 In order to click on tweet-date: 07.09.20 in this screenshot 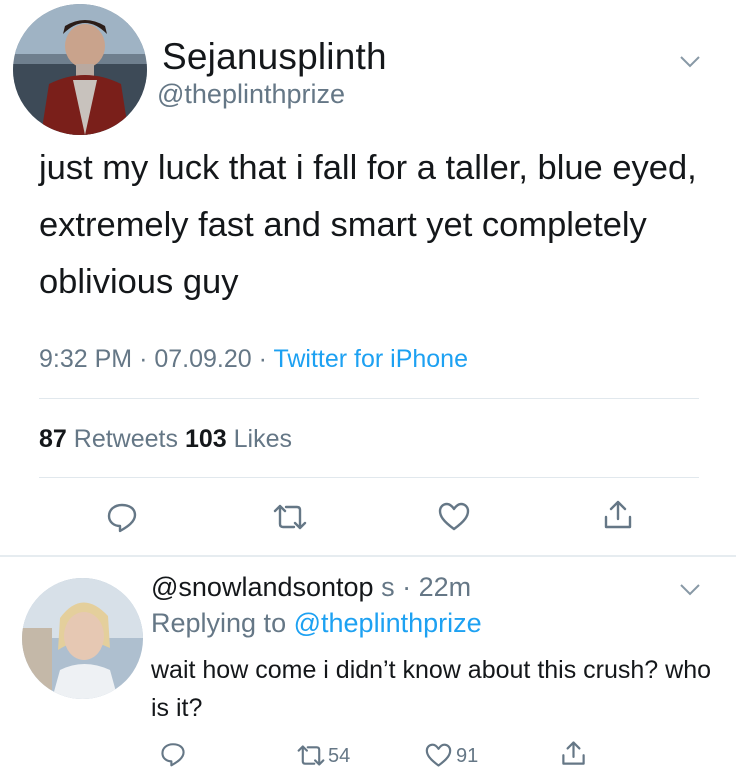, I will do `click(203, 359)`.